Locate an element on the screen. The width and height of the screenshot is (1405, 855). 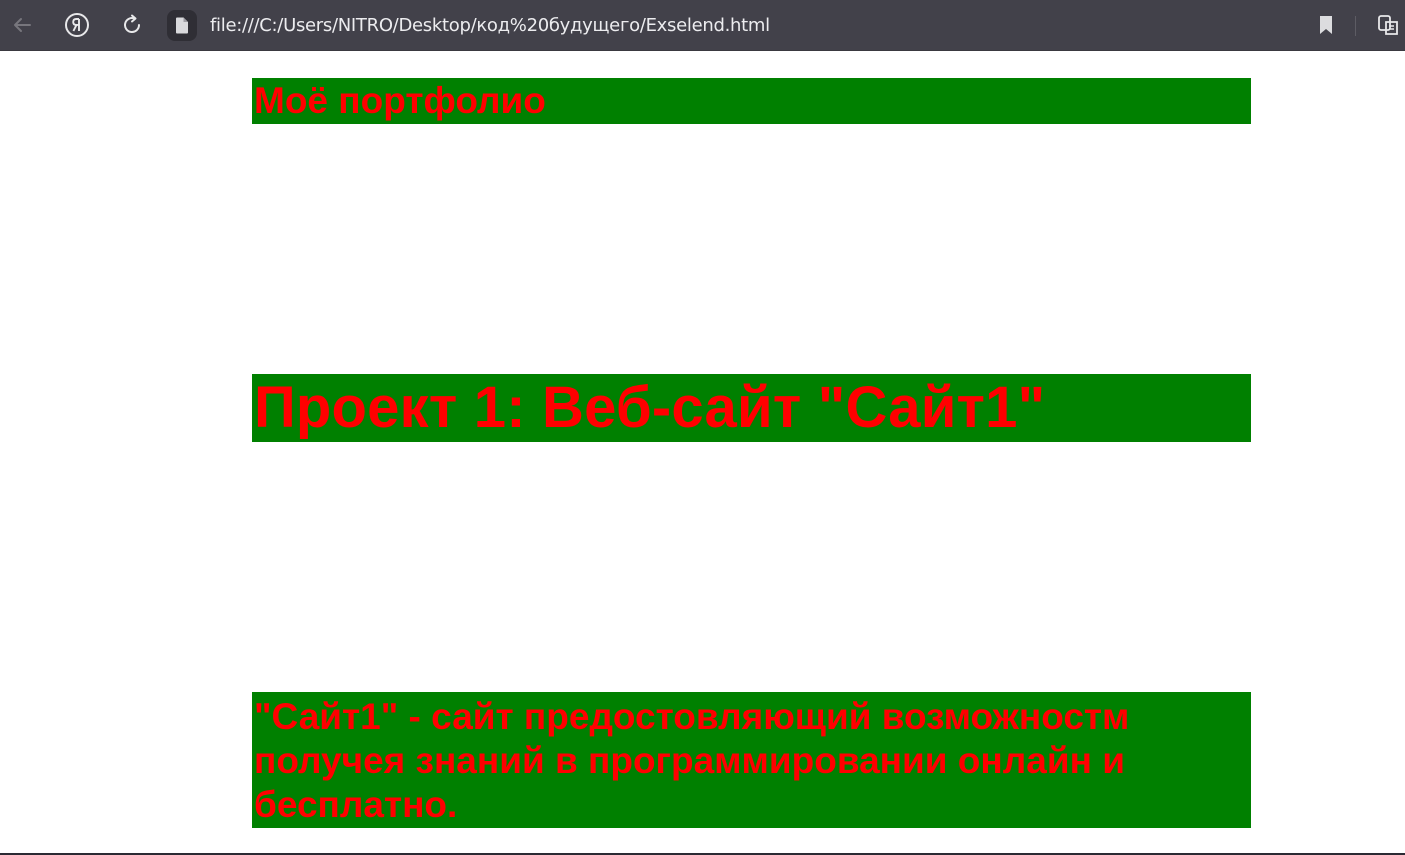
bookmark-button is located at coordinates (1326, 25).